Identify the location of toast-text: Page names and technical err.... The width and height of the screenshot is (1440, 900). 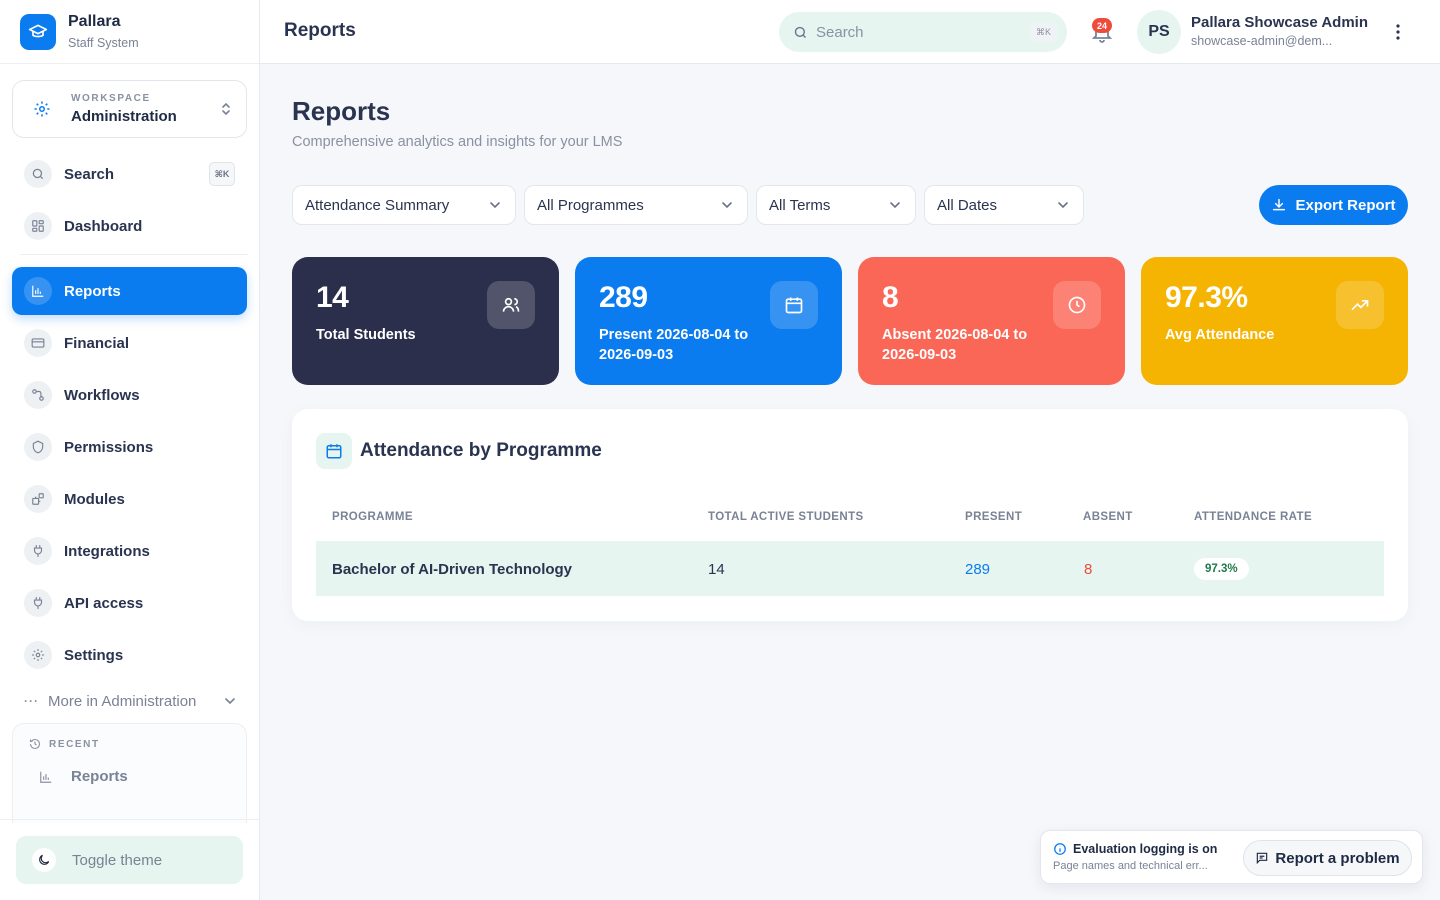
(1130, 866).